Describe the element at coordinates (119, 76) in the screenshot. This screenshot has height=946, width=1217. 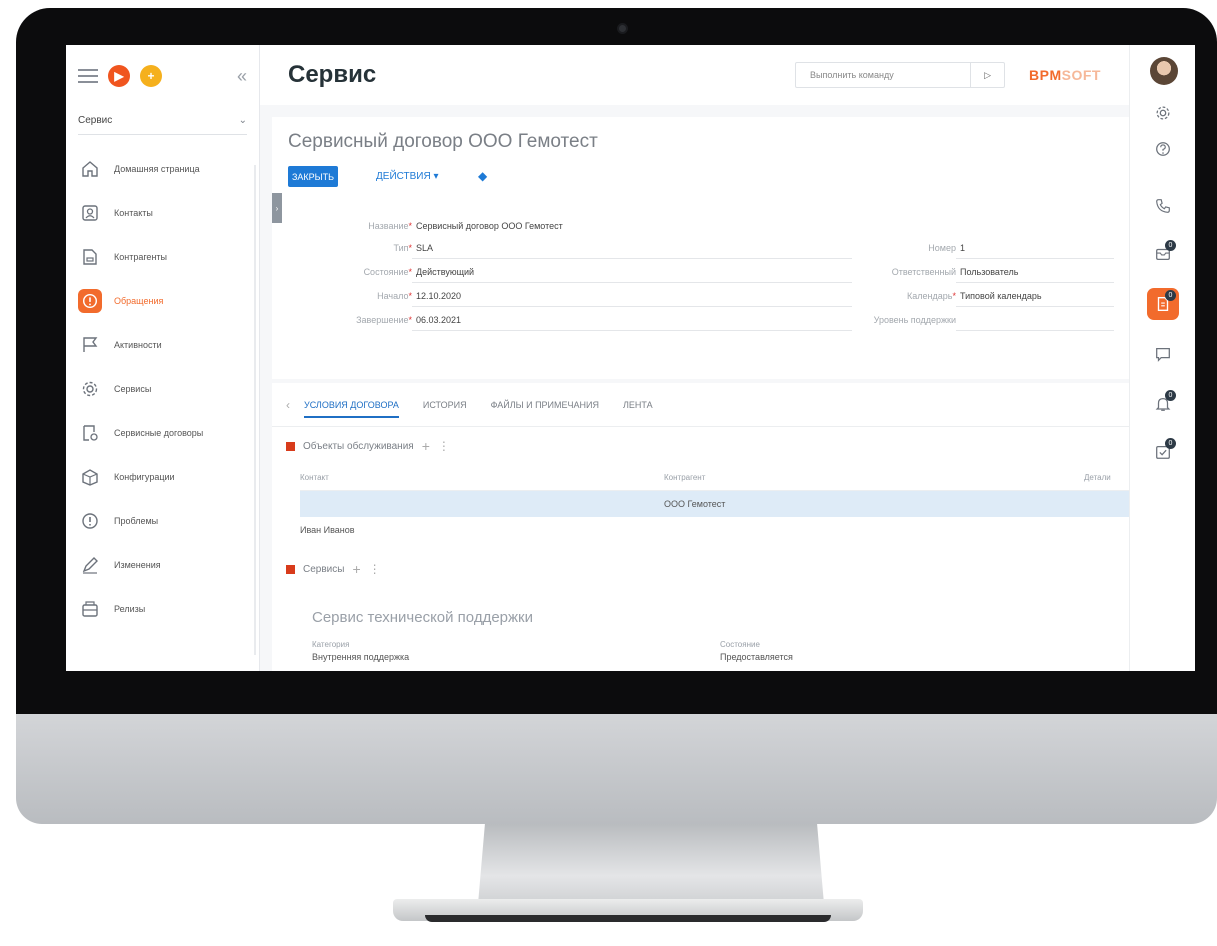
I see `play-icon: ▶` at that location.